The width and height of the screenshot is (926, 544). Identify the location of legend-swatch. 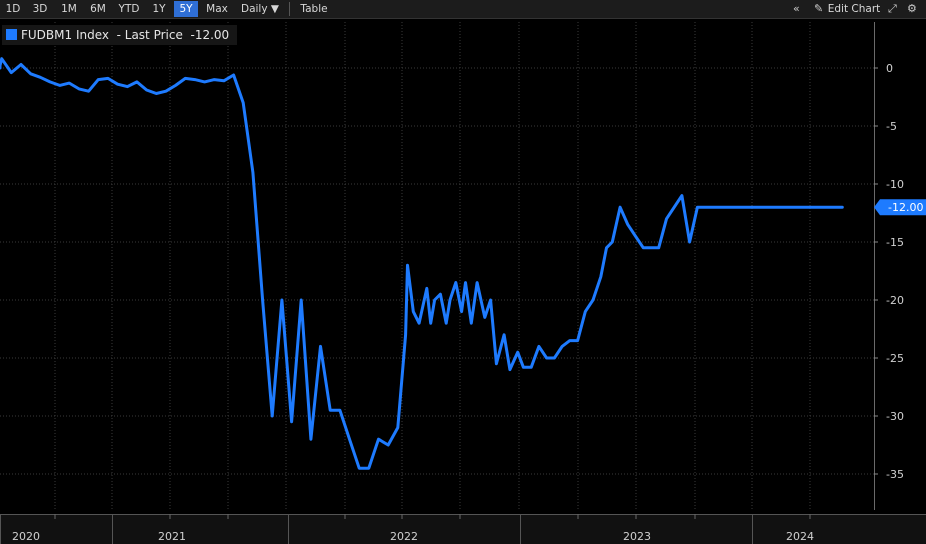
(11, 34).